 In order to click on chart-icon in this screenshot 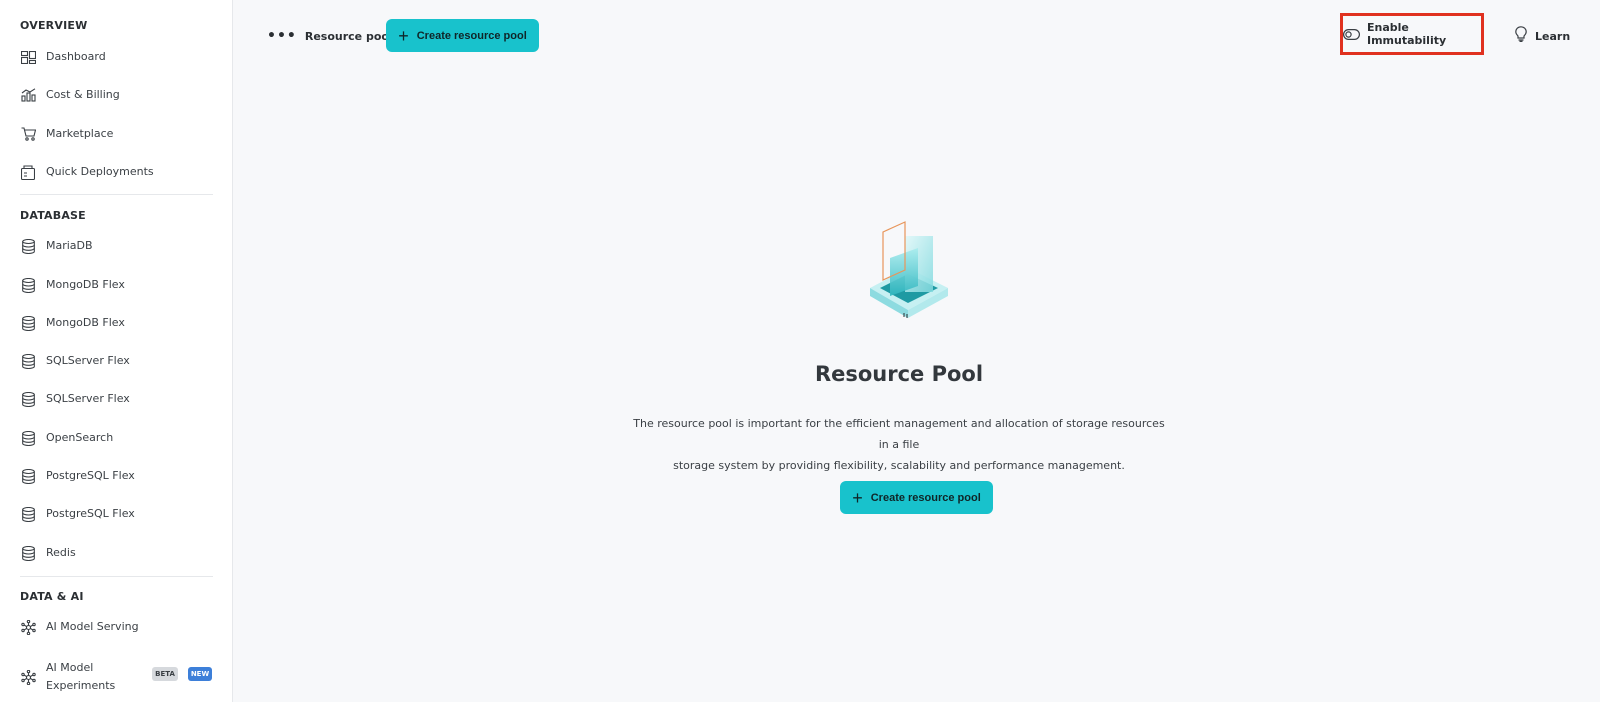, I will do `click(28, 95)`.